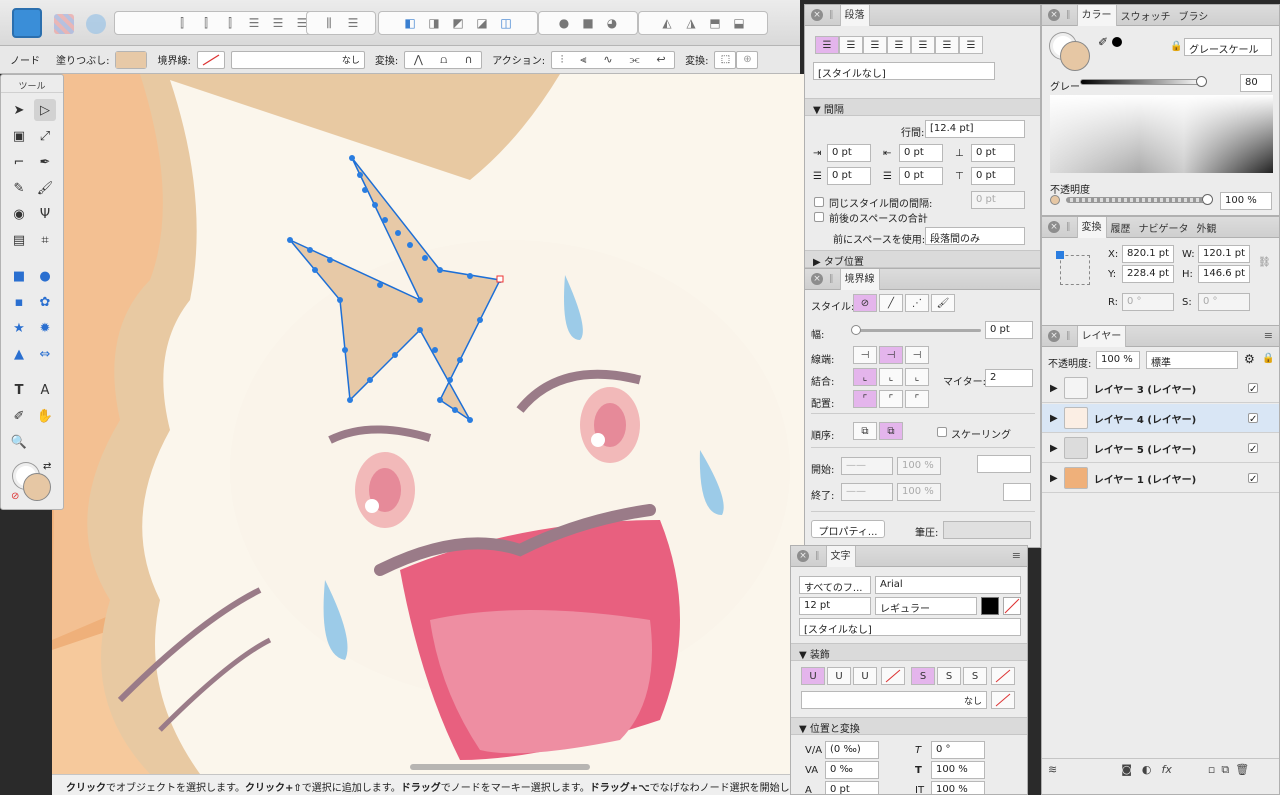 The image size is (1280, 795). I want to click on gear-icon: ⚙, so click(1249, 359).